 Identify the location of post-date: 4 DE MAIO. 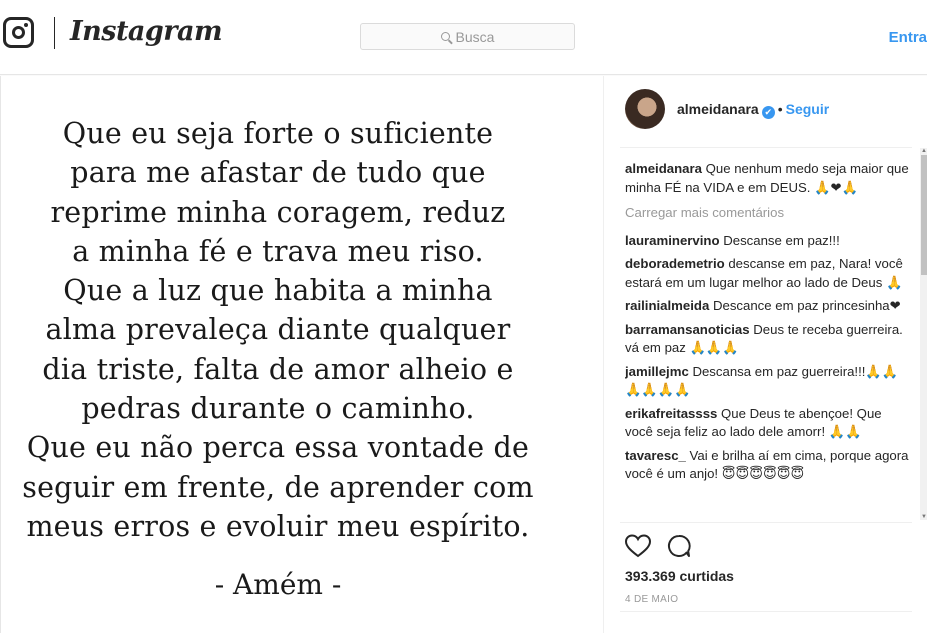
(651, 599).